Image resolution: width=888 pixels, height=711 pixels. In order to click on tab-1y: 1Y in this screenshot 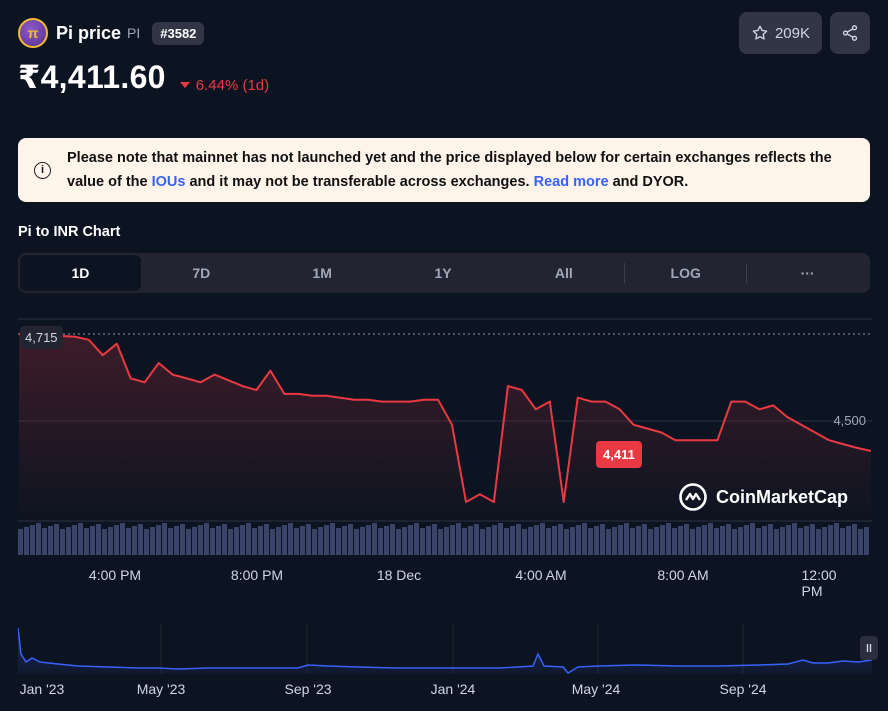, I will do `click(443, 273)`.